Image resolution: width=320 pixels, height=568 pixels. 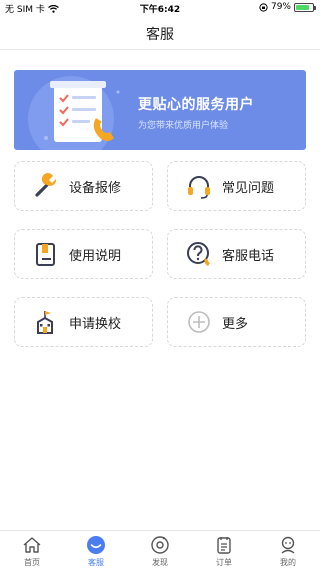 What do you see at coordinates (32, 545) in the screenshot?
I see `home-icon` at bounding box center [32, 545].